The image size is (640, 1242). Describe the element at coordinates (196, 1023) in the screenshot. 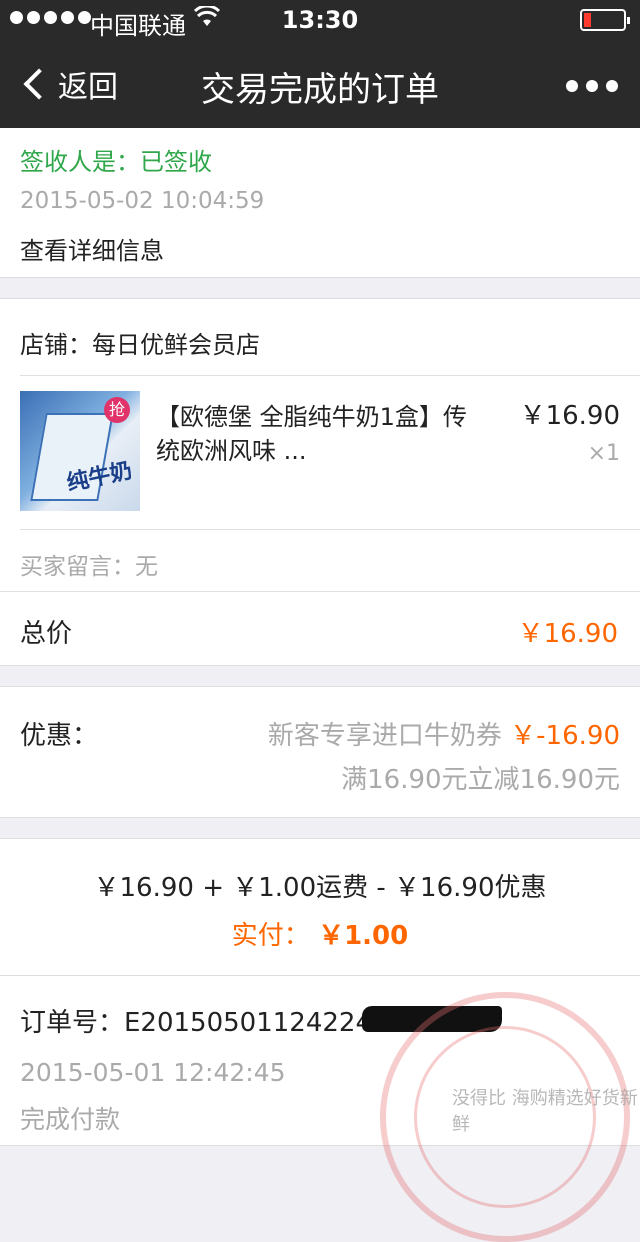

I see `order-number: 订单号：E20150501124224` at that location.